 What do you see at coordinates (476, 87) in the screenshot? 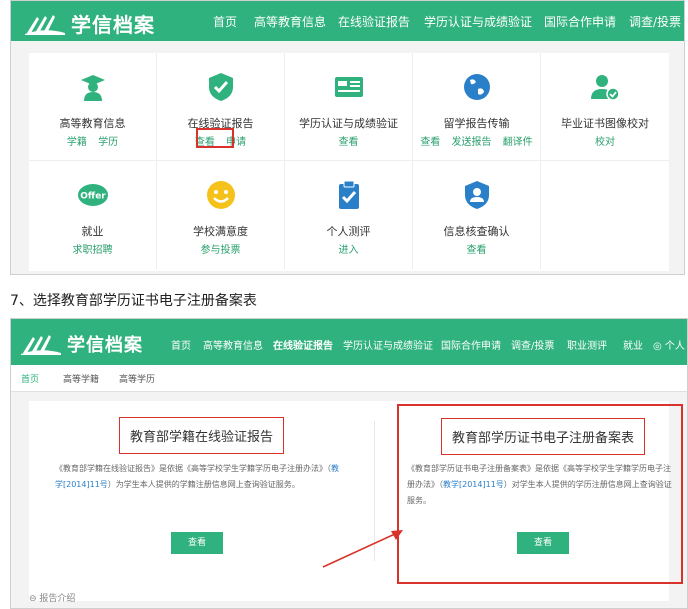
I see `globe-icon` at bounding box center [476, 87].